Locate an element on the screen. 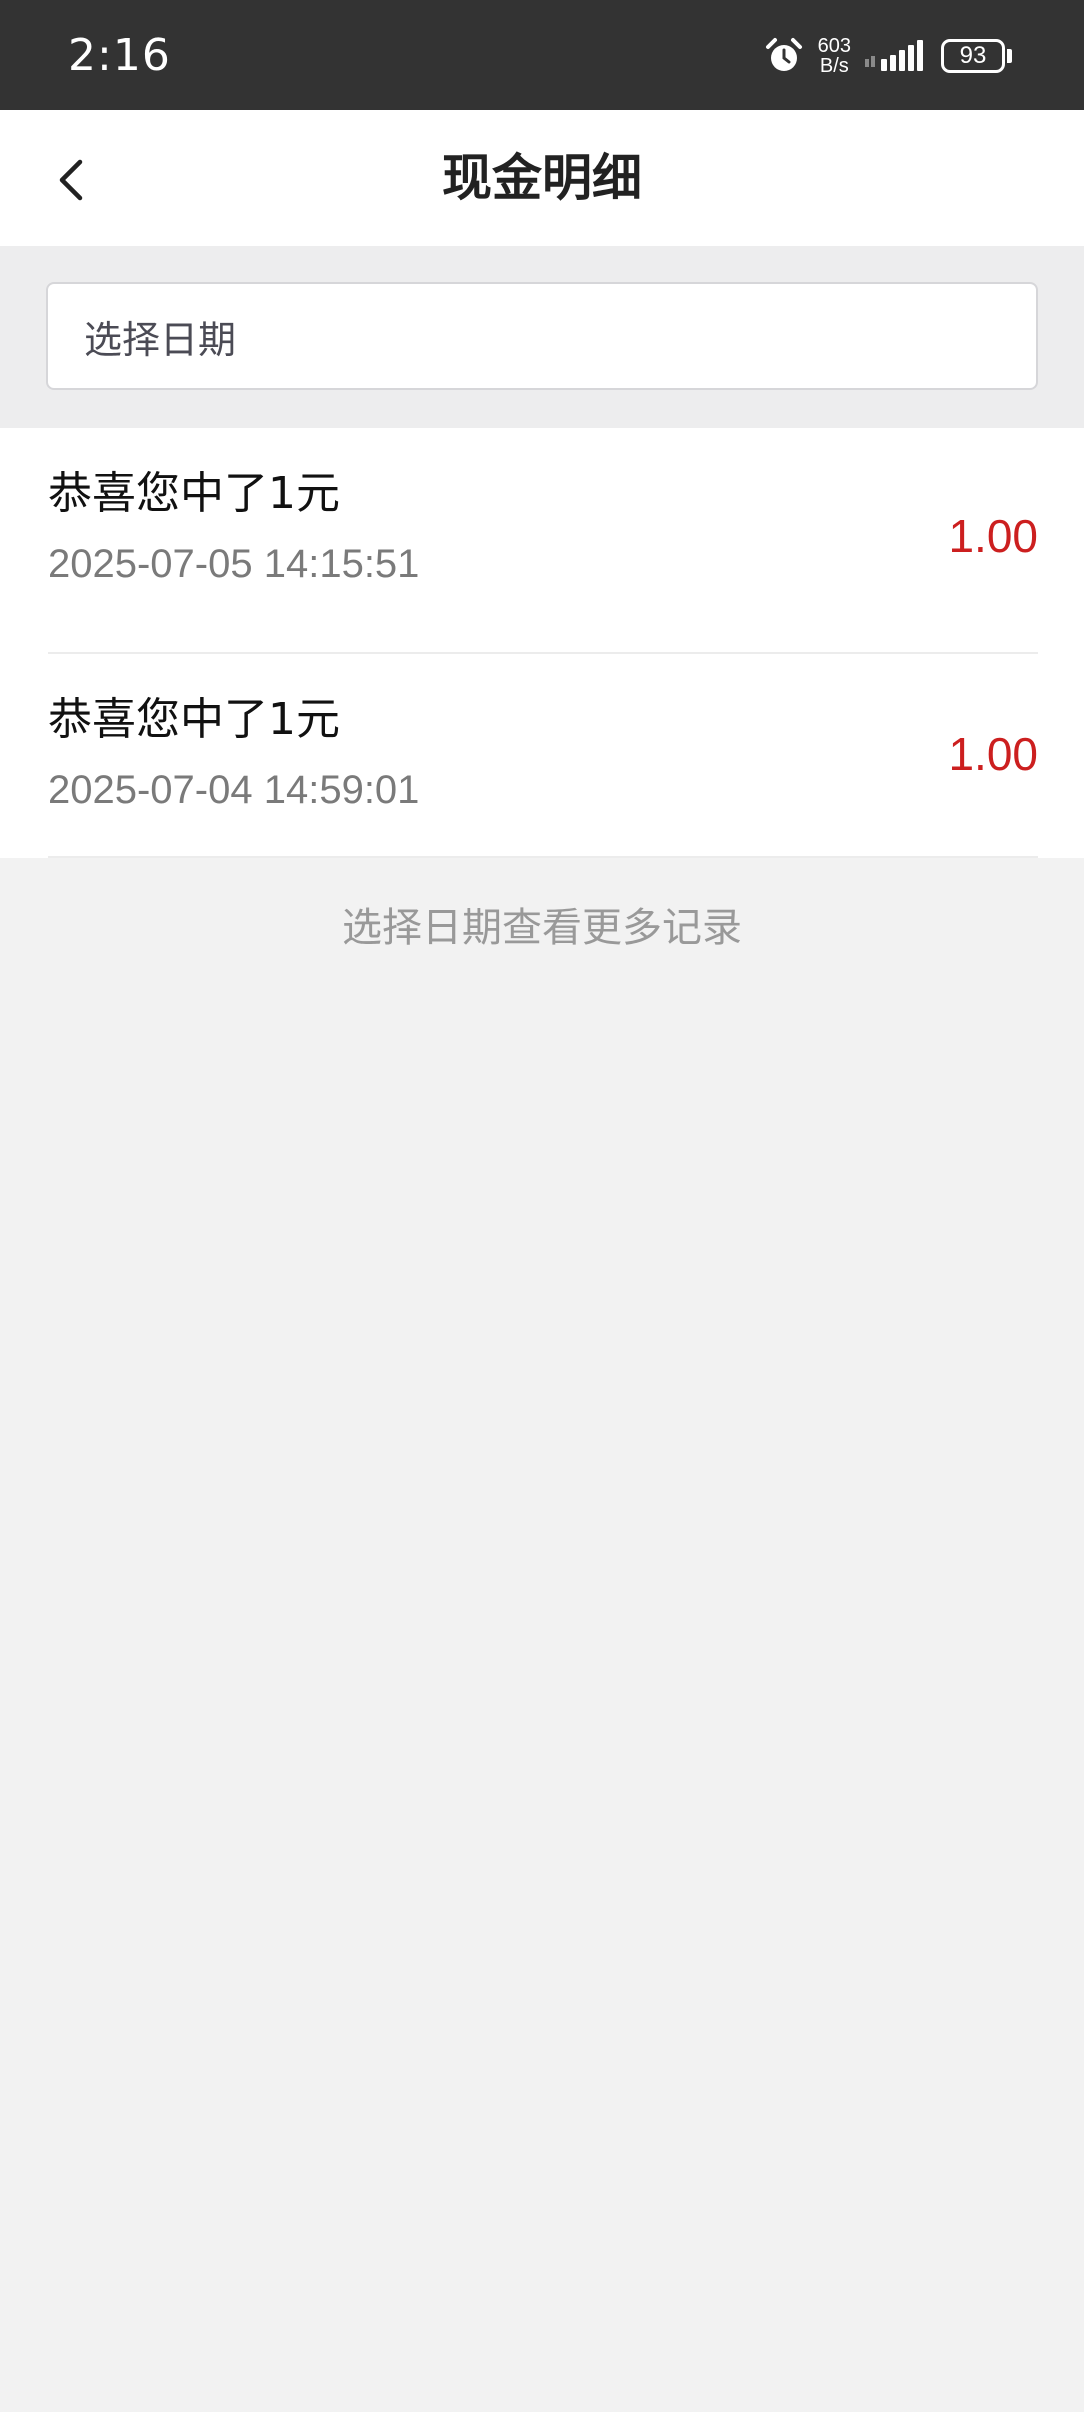 The height and width of the screenshot is (2412, 1084). signal-icon is located at coordinates (896, 56).